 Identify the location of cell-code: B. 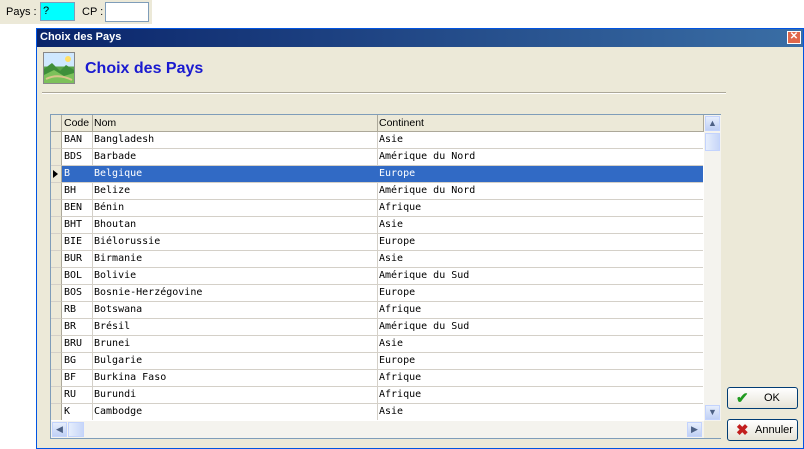
(77, 174).